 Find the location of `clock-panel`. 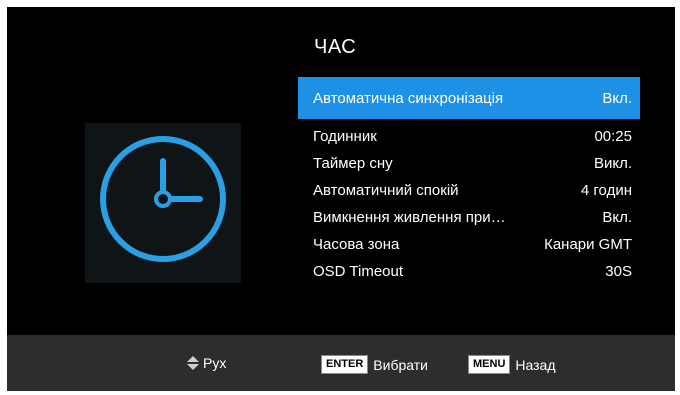

clock-panel is located at coordinates (163, 203).